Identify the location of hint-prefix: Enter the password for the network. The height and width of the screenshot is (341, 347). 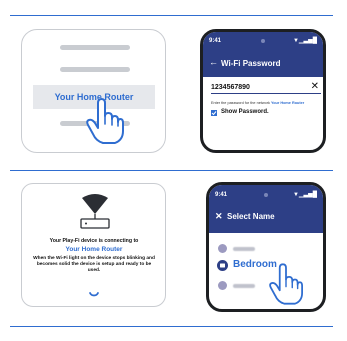
(240, 103).